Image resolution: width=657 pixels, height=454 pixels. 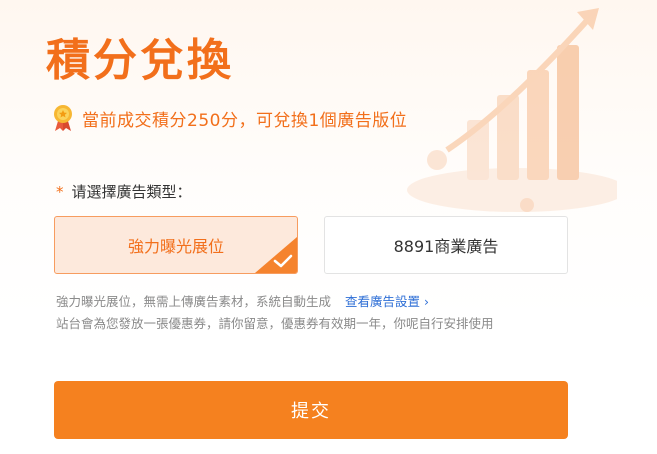 I want to click on option-strong-exposure: 強力曝光展位, so click(x=176, y=245).